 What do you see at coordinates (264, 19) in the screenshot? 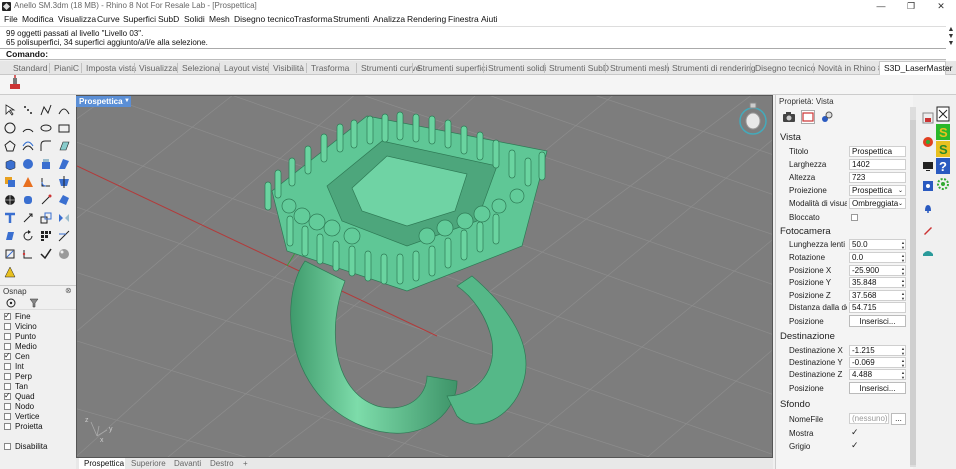
I see `menu-disegno-tecnico: Disegno tecnico` at bounding box center [264, 19].